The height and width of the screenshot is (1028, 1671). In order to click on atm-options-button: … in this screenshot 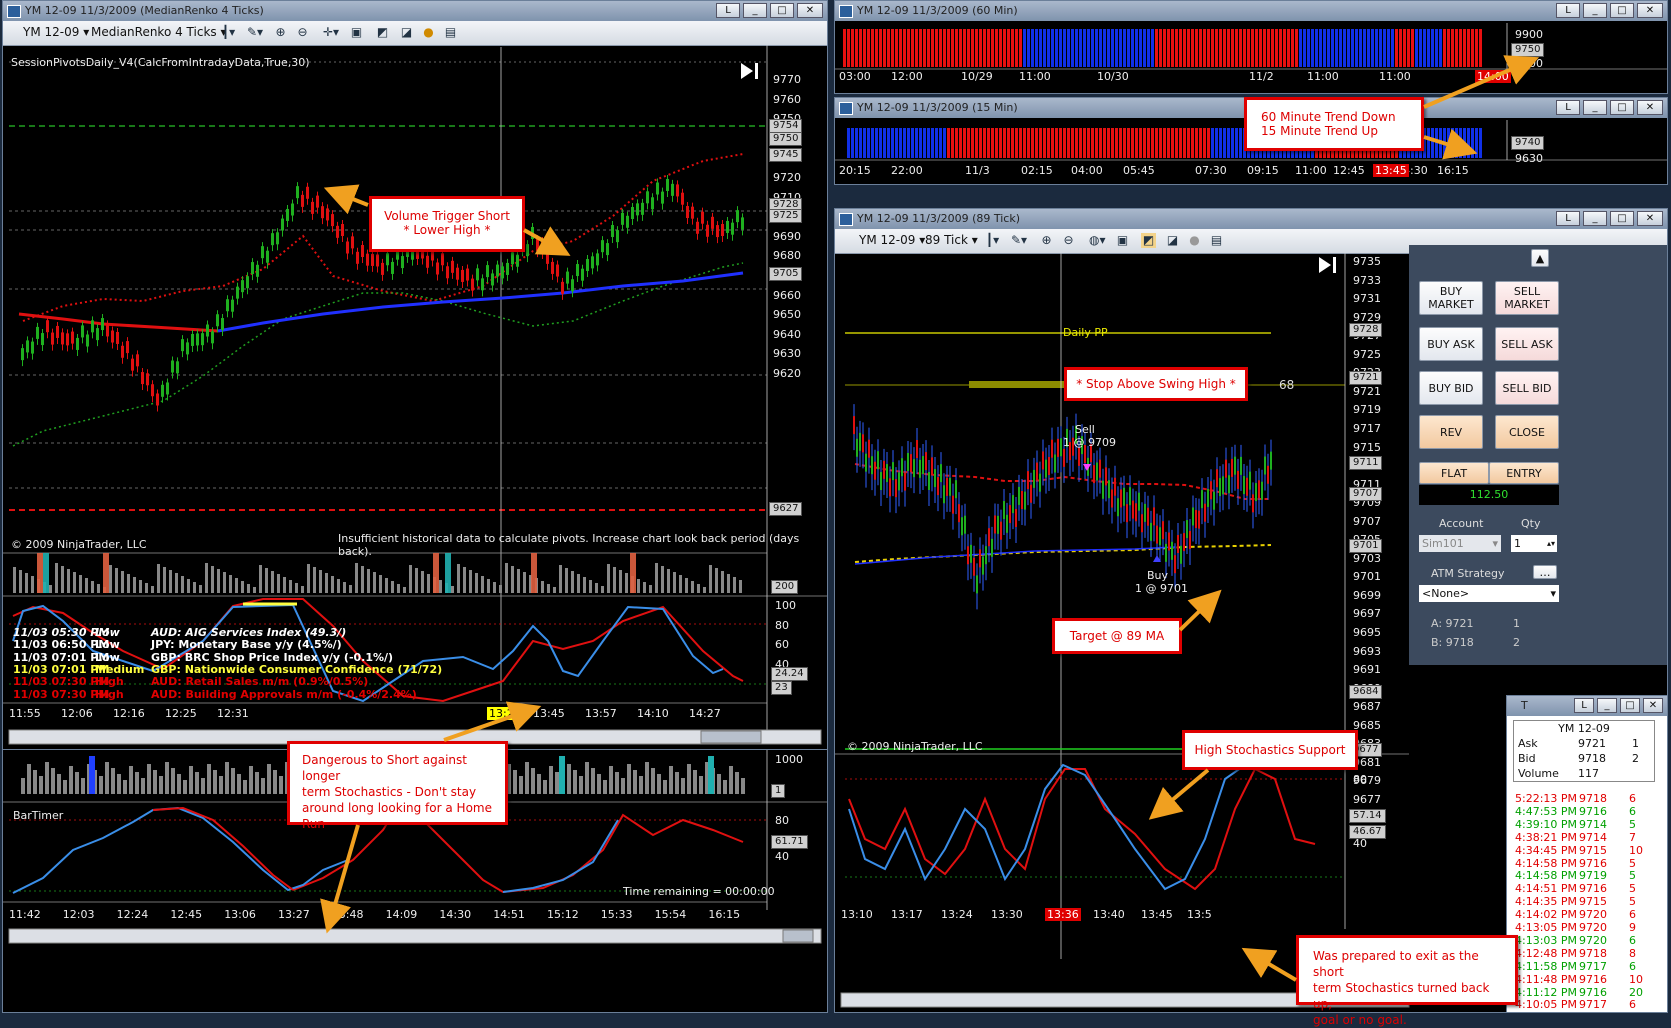, I will do `click(1545, 572)`.